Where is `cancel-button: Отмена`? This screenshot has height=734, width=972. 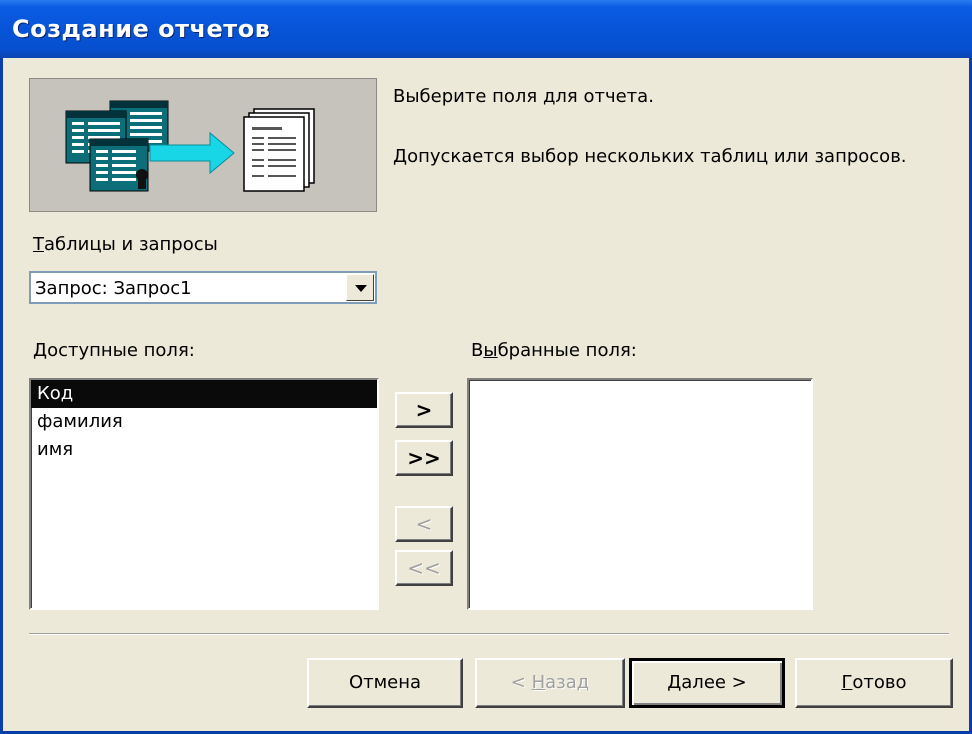
cancel-button: Отмена is located at coordinates (385, 683).